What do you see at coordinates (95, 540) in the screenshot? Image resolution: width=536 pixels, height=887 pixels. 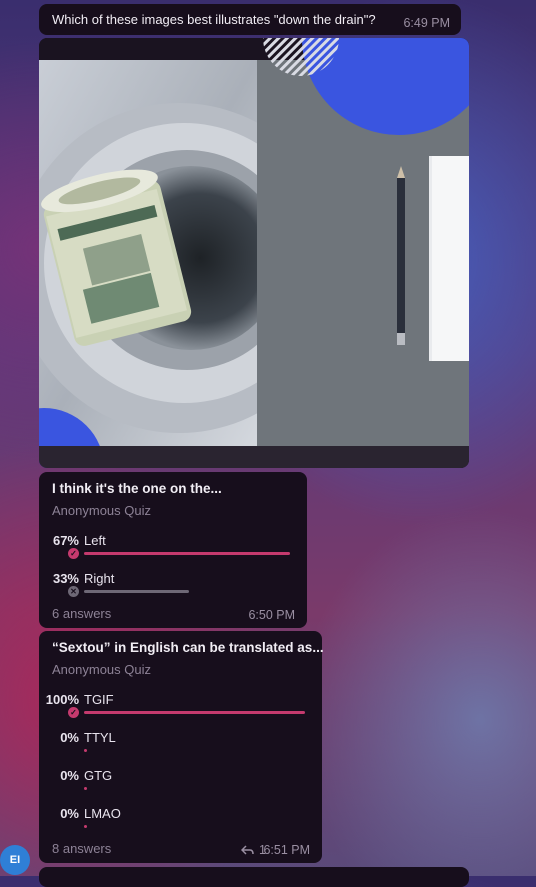 I see `option-label: Left` at bounding box center [95, 540].